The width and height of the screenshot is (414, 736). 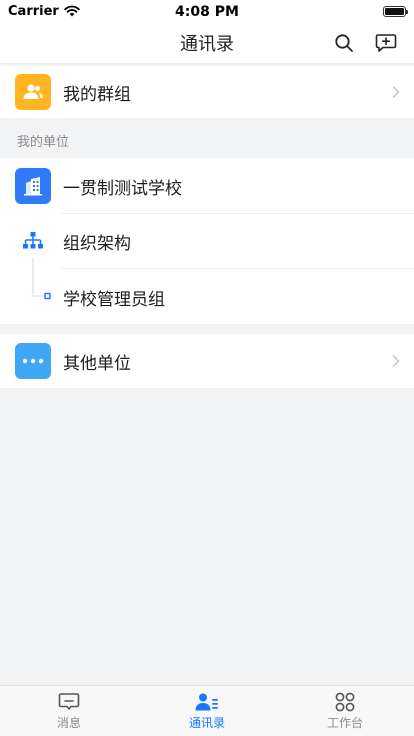 What do you see at coordinates (69, 701) in the screenshot?
I see `message-icon` at bounding box center [69, 701].